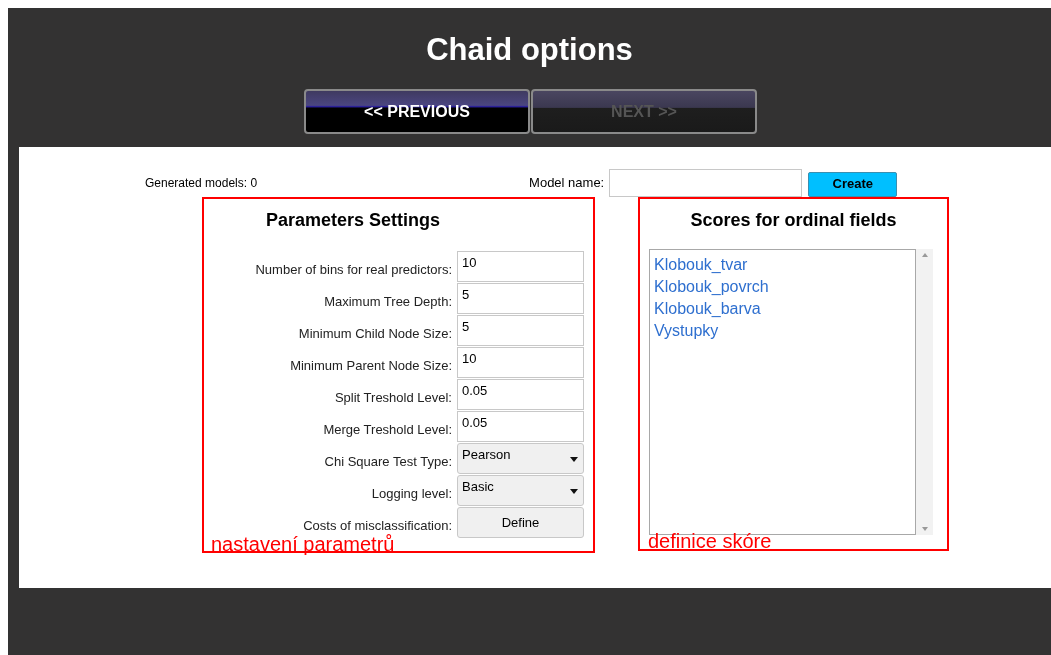  I want to click on section-title: Parameters Settings, so click(354, 220).